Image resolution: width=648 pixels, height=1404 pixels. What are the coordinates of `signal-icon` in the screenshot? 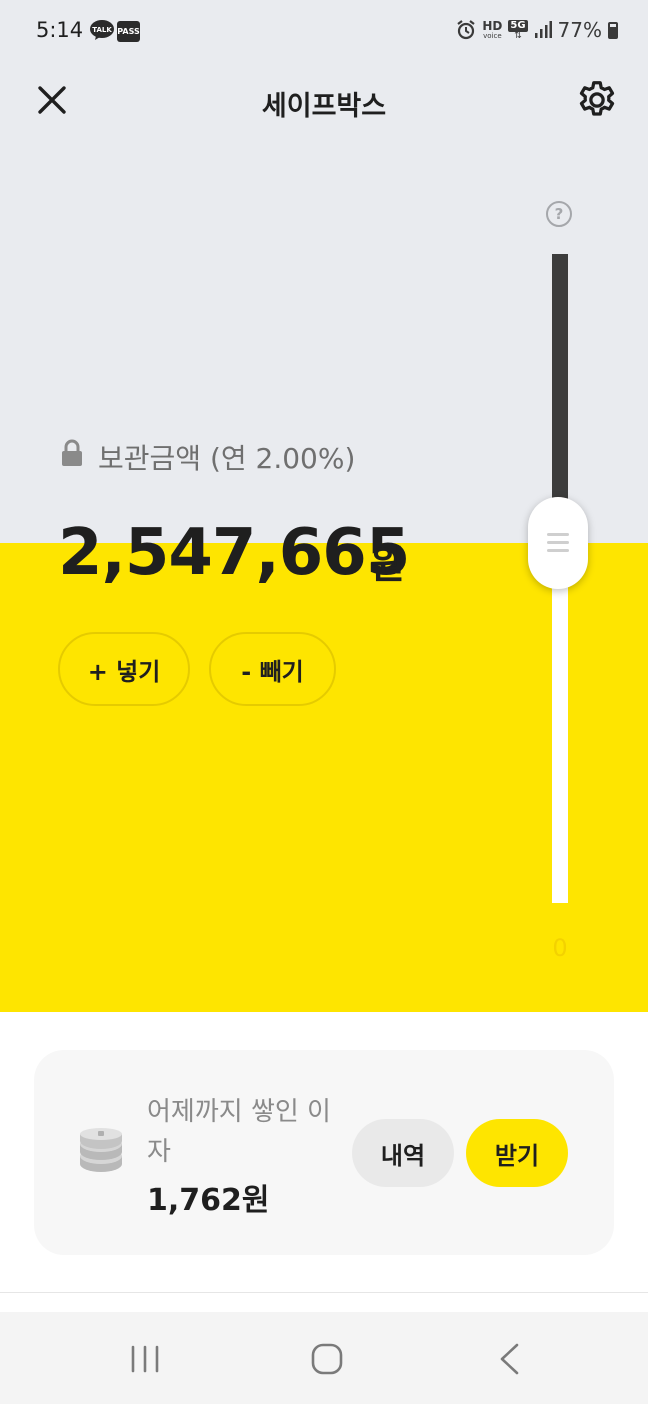 It's located at (543, 29).